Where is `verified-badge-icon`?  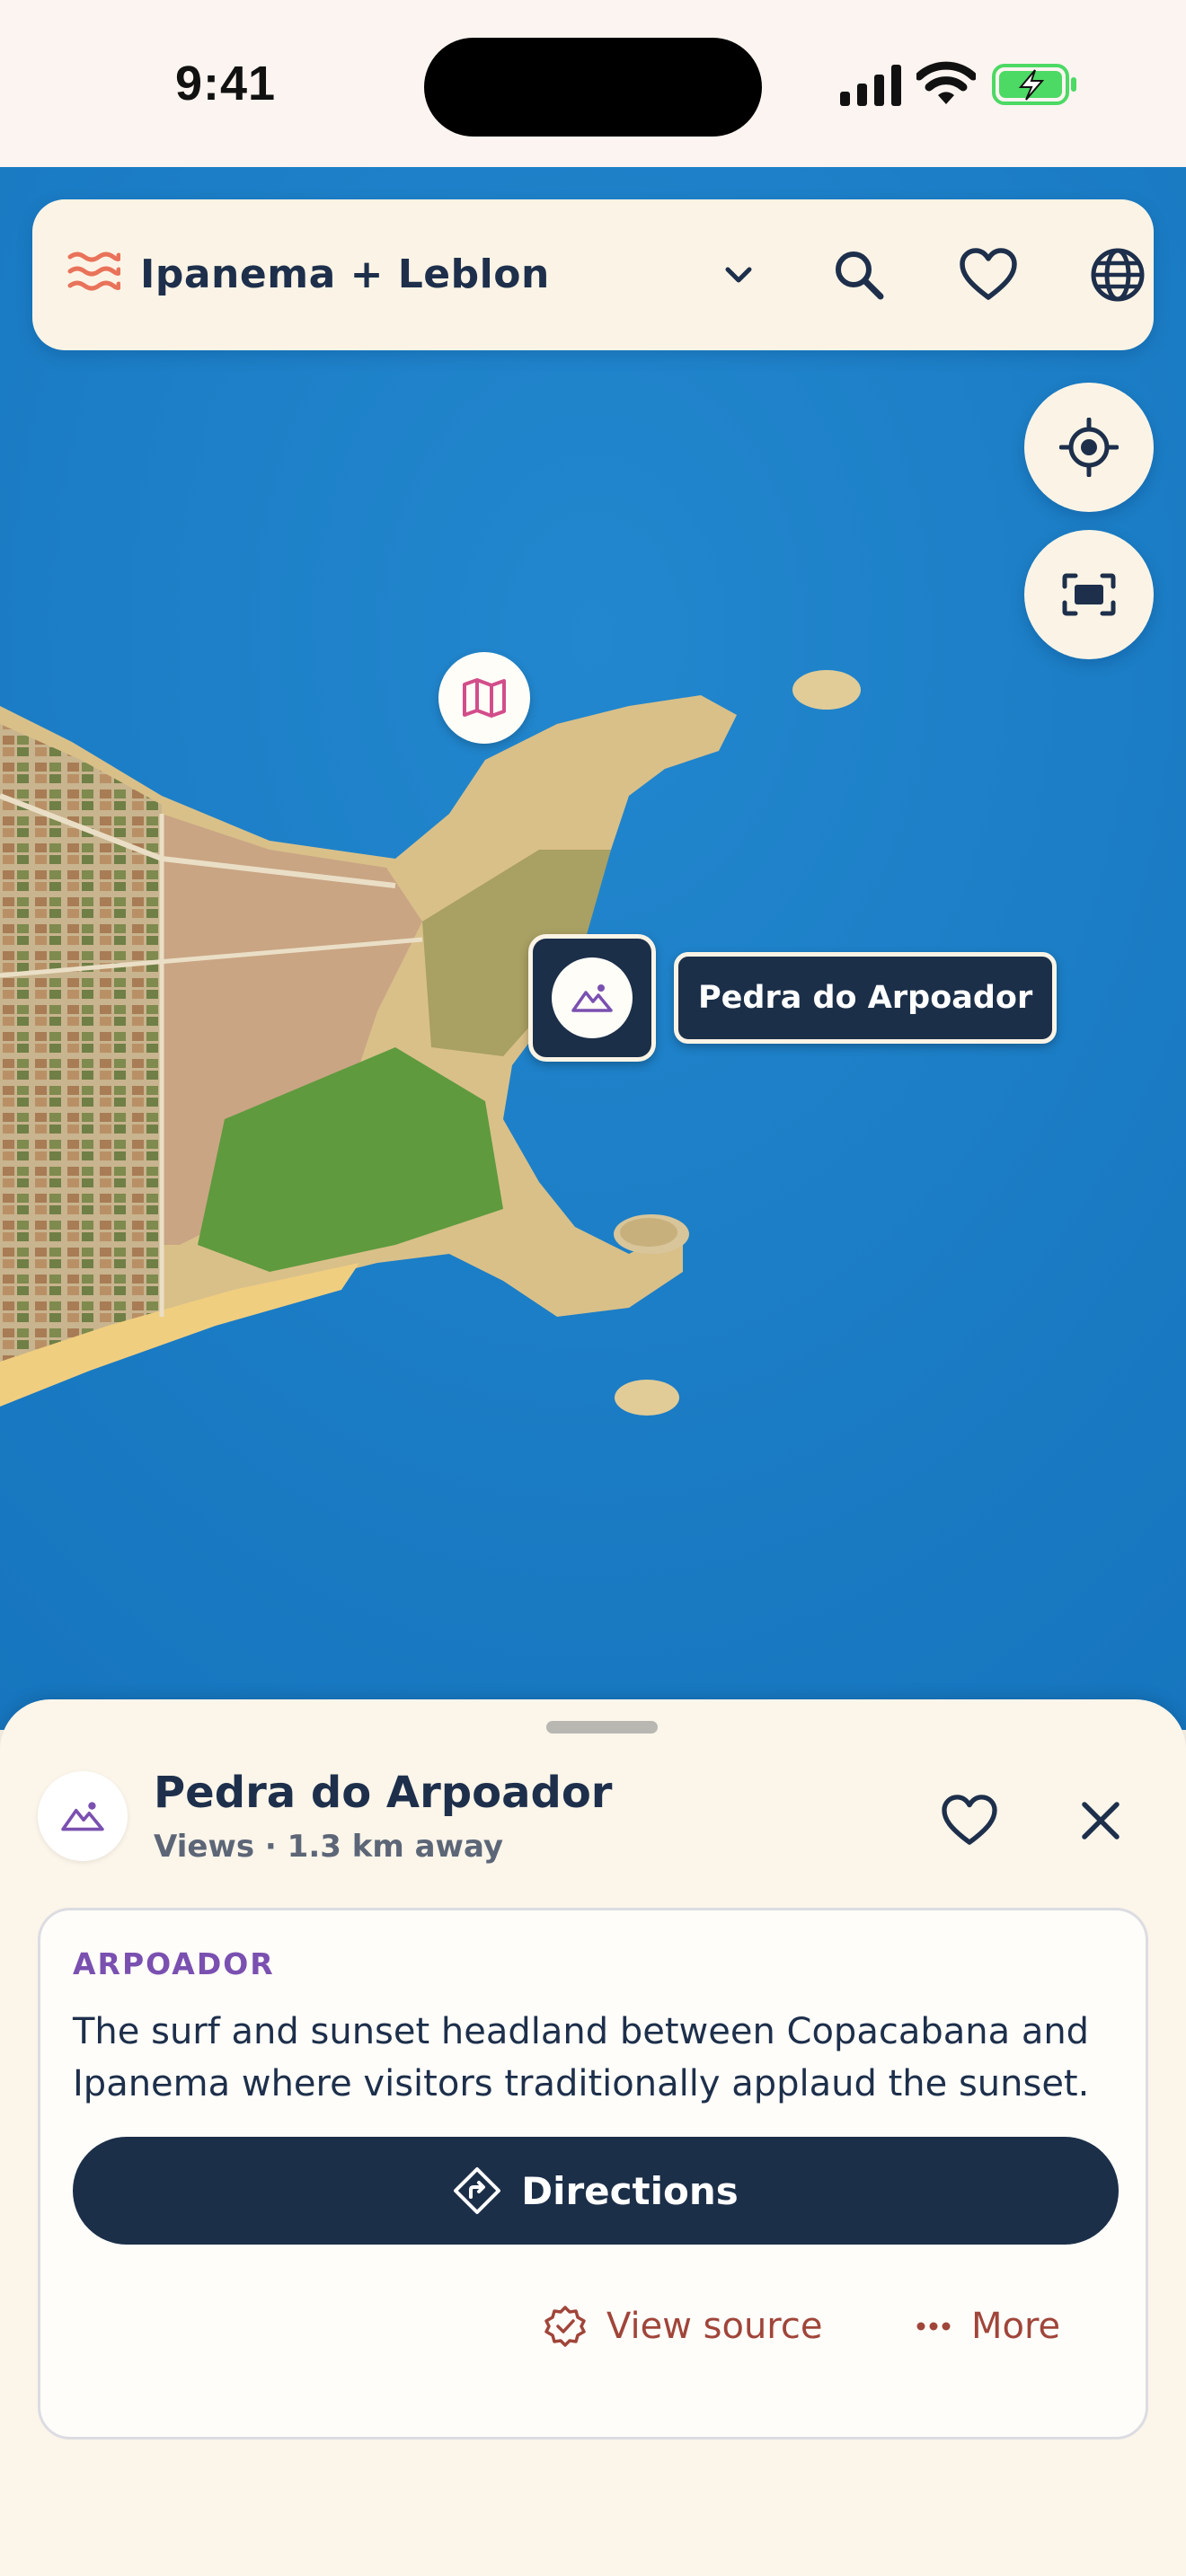 verified-badge-icon is located at coordinates (565, 2326).